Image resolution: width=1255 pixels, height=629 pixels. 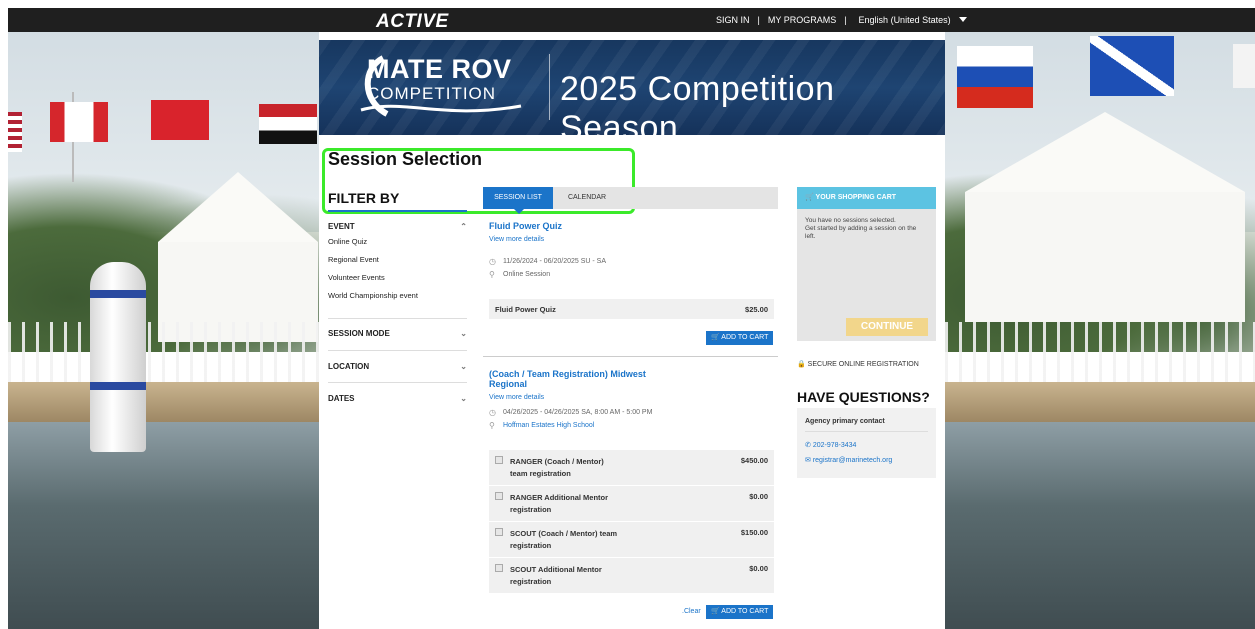 What do you see at coordinates (540, 473) in the screenshot?
I see `option-name-line: team registration` at bounding box center [540, 473].